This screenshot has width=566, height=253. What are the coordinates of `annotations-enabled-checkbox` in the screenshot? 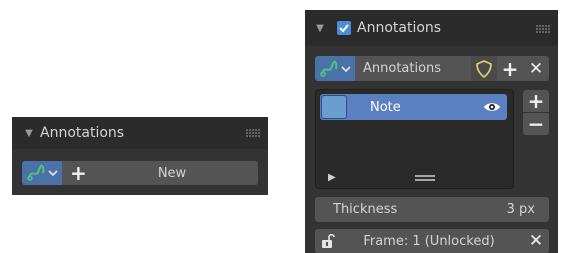 It's located at (344, 28).